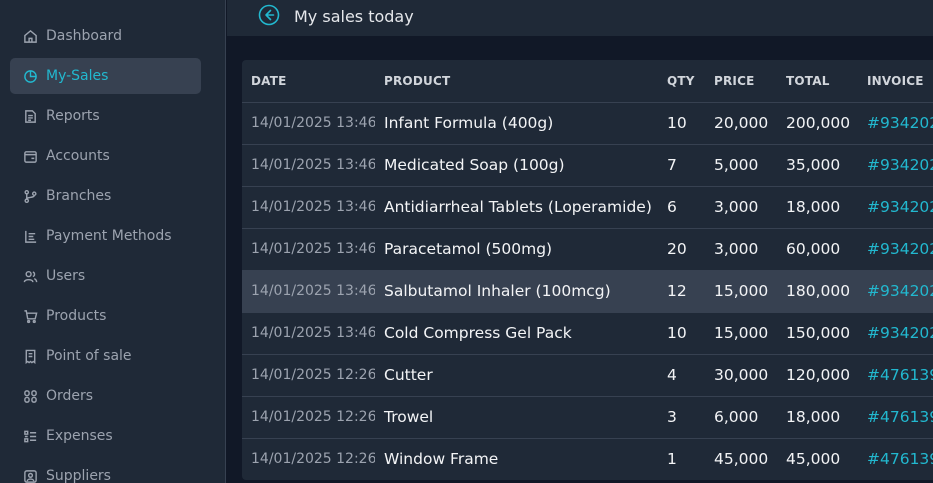 The height and width of the screenshot is (483, 933). I want to click on table-cell-total: 120,000, so click(817, 375).